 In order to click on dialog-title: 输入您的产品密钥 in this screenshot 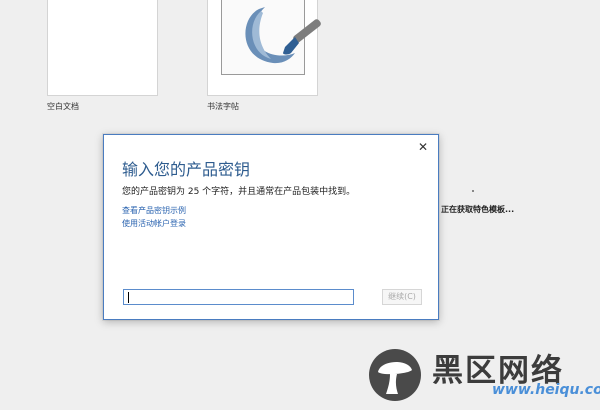, I will do `click(186, 169)`.